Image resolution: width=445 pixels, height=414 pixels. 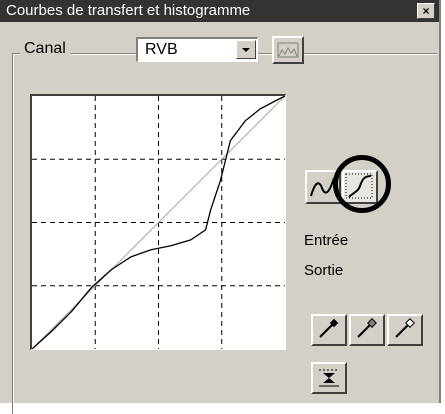 I want to click on channel-select: RVB, so click(x=197, y=49).